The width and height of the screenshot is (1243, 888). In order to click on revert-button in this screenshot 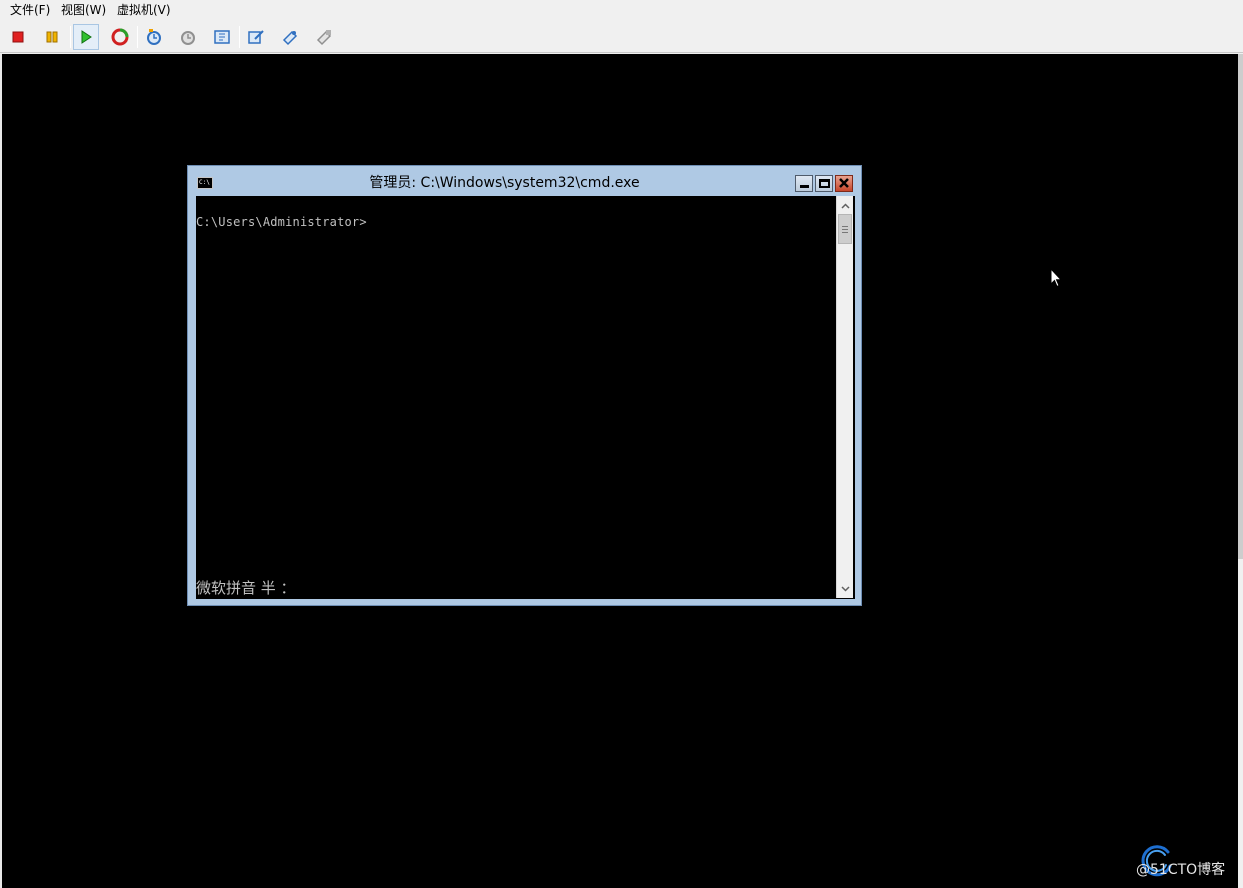, I will do `click(188, 37)`.